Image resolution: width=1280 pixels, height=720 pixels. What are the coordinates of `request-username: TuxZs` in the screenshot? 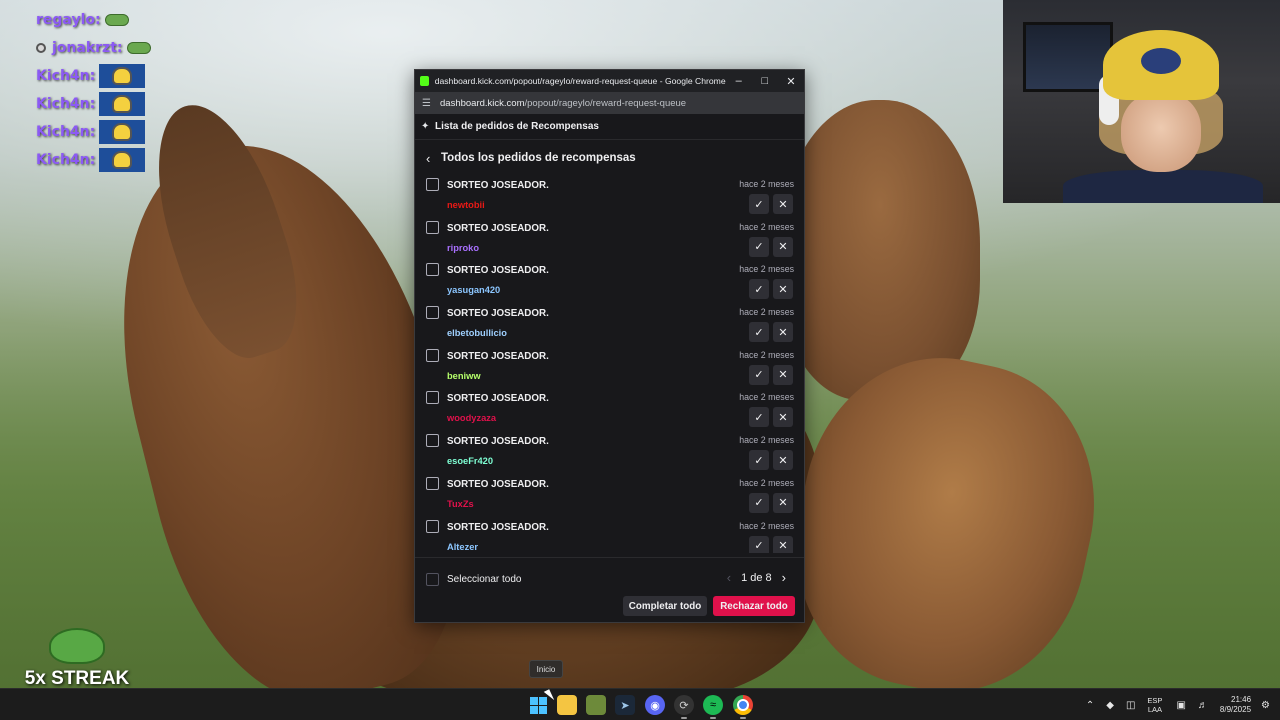 It's located at (460, 504).